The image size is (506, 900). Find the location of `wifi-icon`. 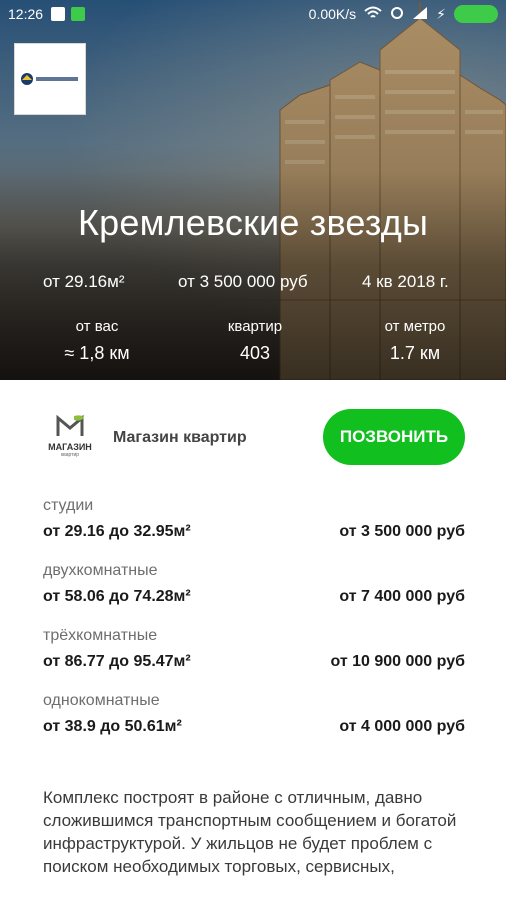

wifi-icon is located at coordinates (373, 14).